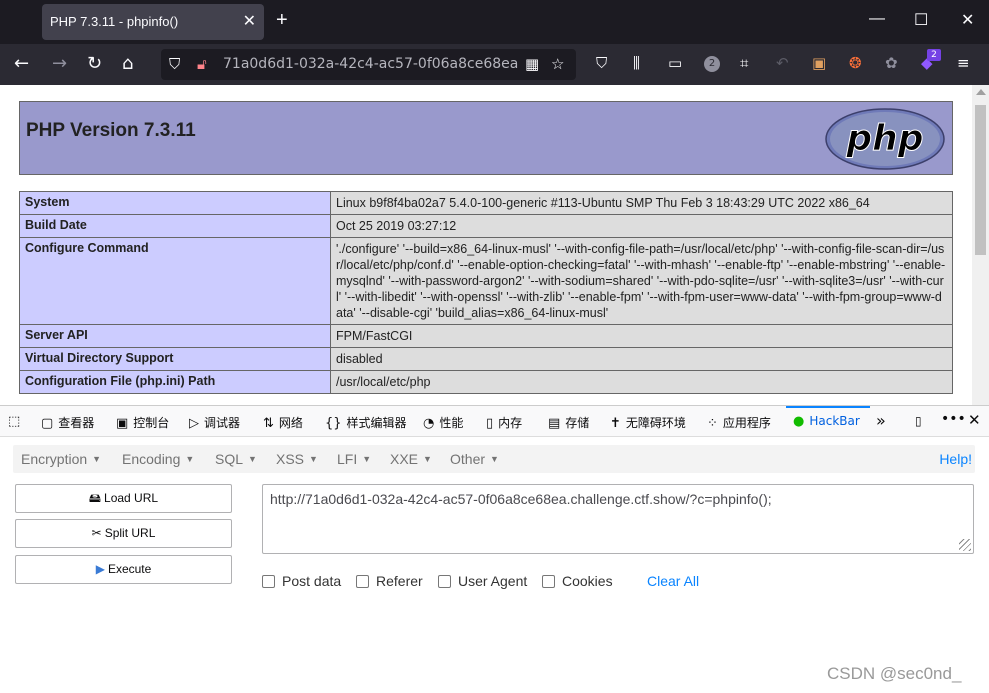  I want to click on row-key: Server API, so click(175, 336).